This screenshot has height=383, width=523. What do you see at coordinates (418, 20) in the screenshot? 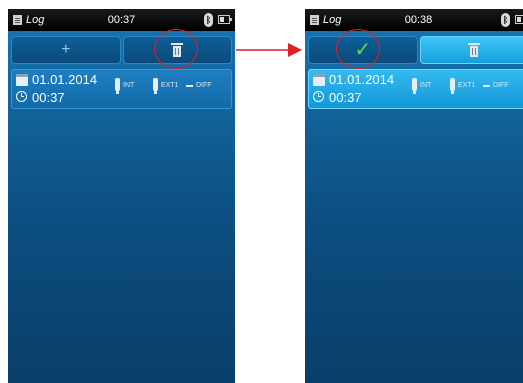
I see `clock-time: 00:38` at bounding box center [418, 20].